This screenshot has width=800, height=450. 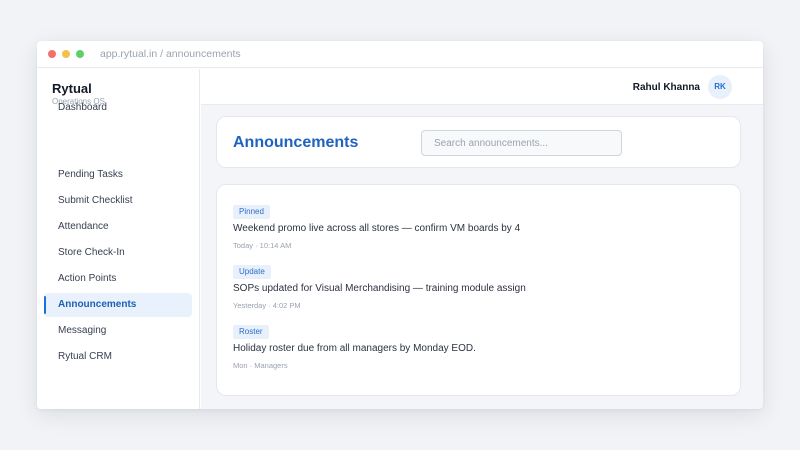 What do you see at coordinates (267, 305) in the screenshot?
I see `announcement-meta: Yesterday · 4:02 PM` at bounding box center [267, 305].